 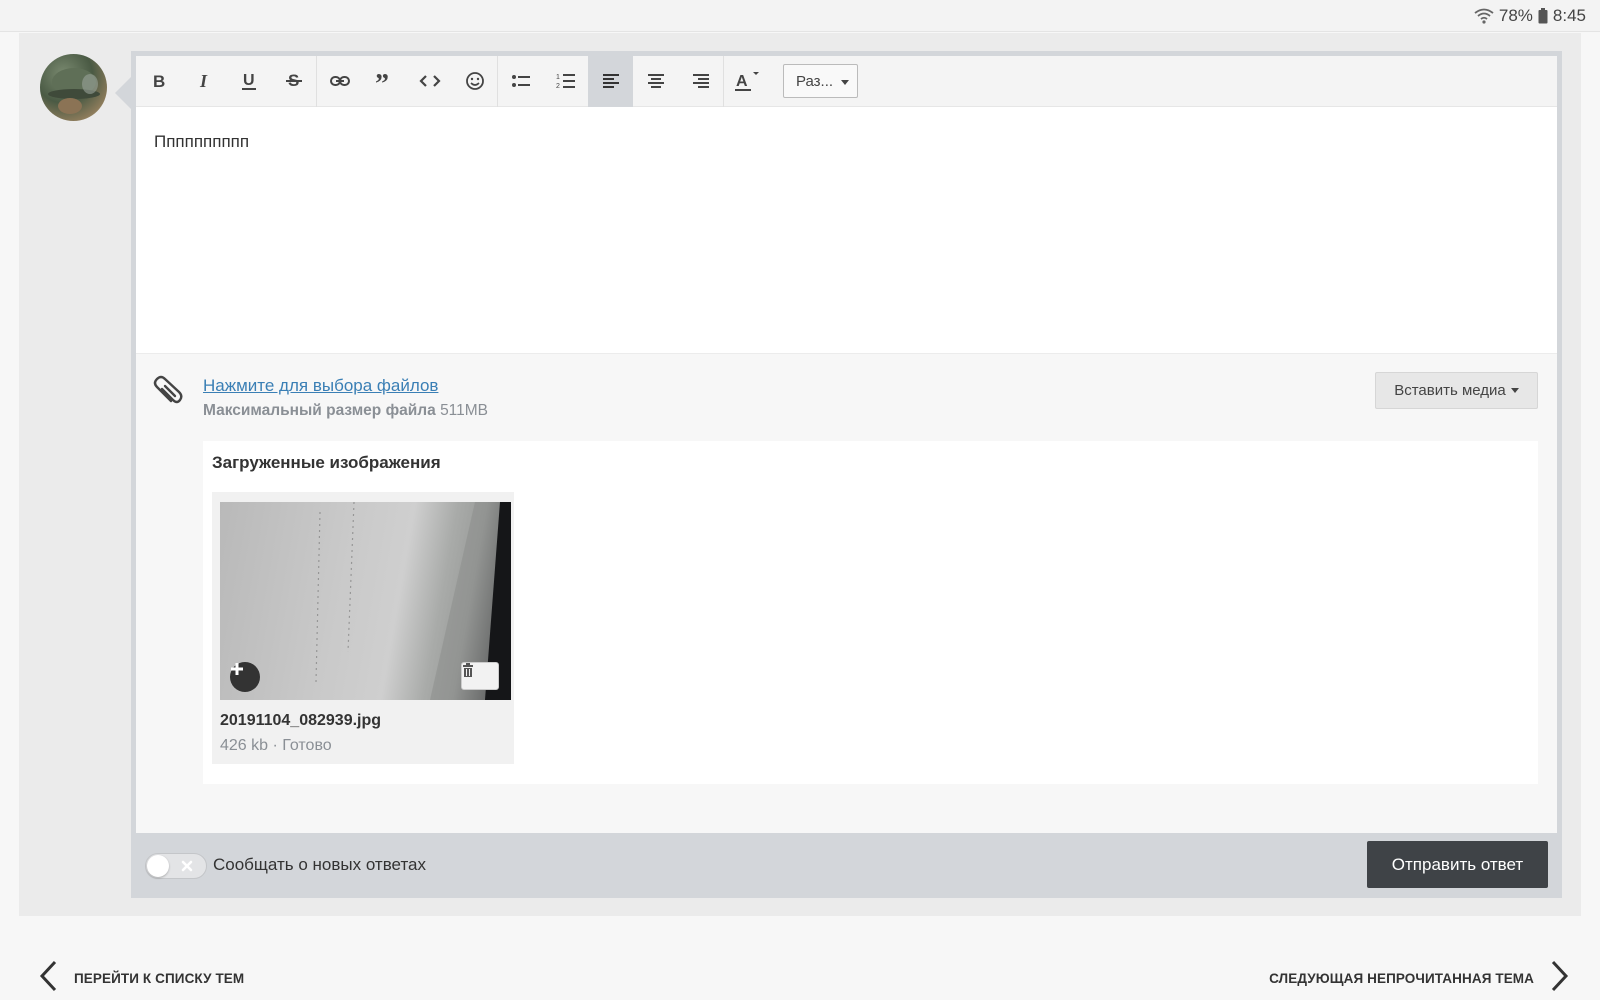 I want to click on uploaded-file-meta: 426 kb · Готово, so click(x=276, y=745).